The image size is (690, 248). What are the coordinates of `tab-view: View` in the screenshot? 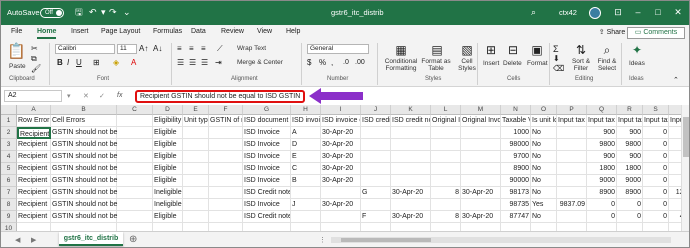 It's located at (264, 31).